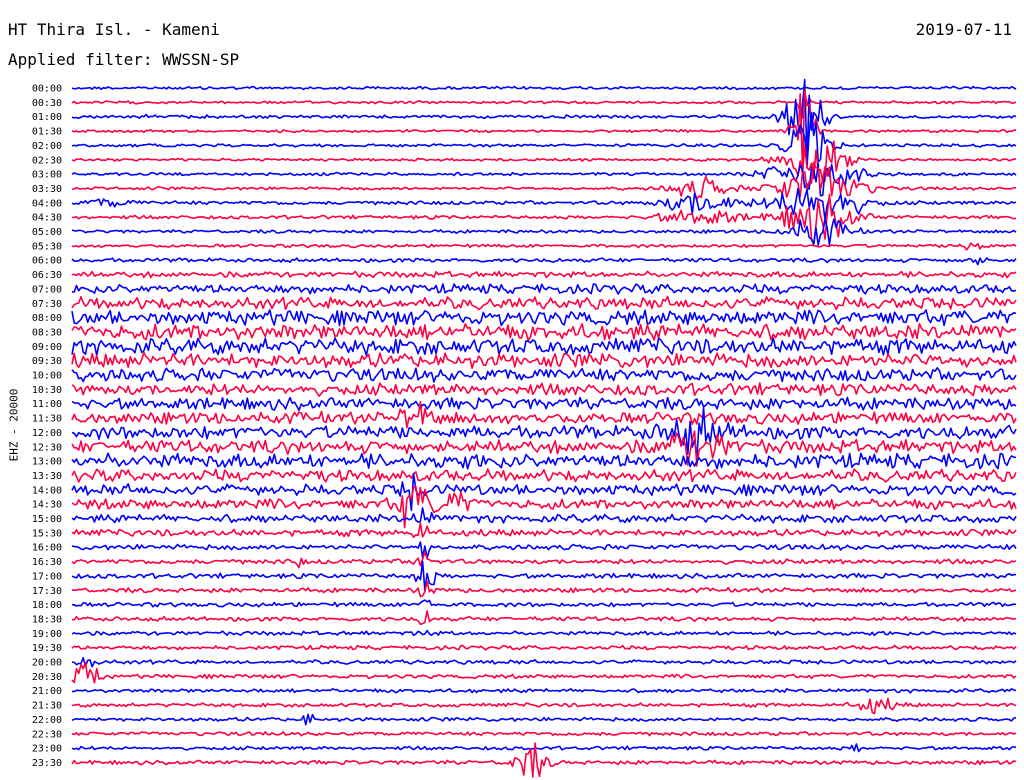 Image resolution: width=1024 pixels, height=780 pixels. I want to click on time-tick-label: 12:00, so click(47, 433).